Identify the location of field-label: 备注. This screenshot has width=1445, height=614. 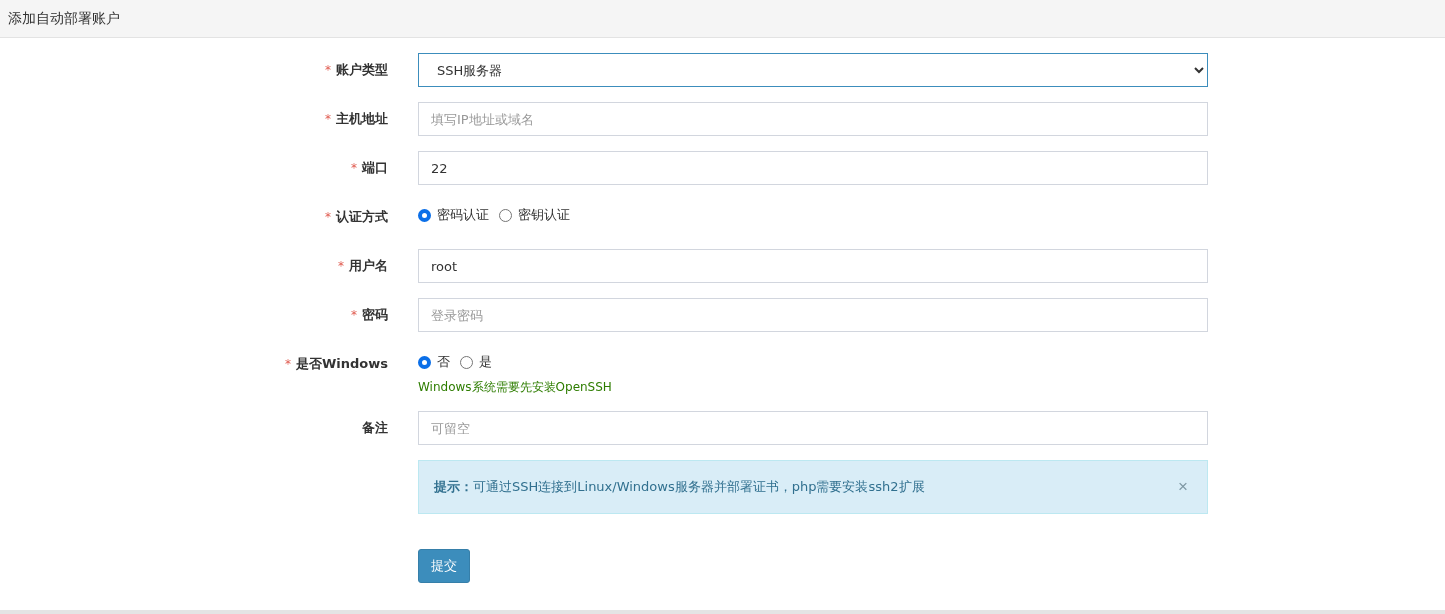
(375, 428).